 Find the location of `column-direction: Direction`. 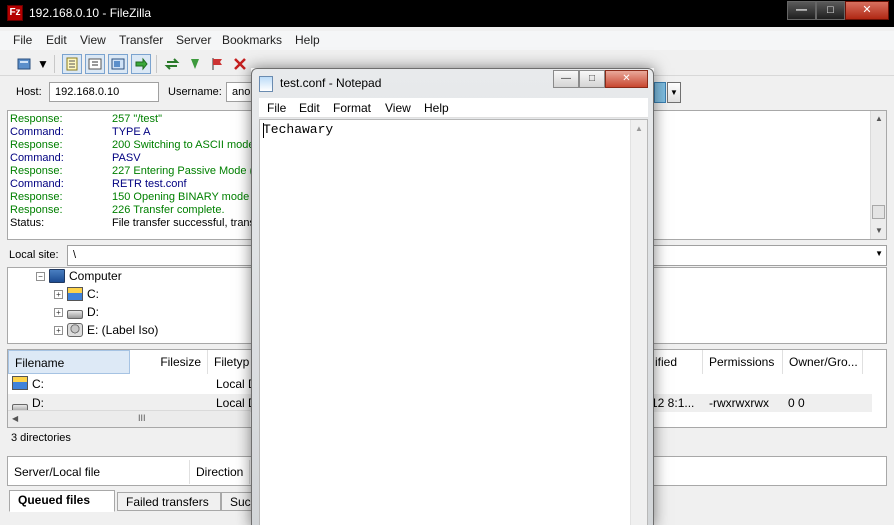

column-direction: Direction is located at coordinates (220, 472).